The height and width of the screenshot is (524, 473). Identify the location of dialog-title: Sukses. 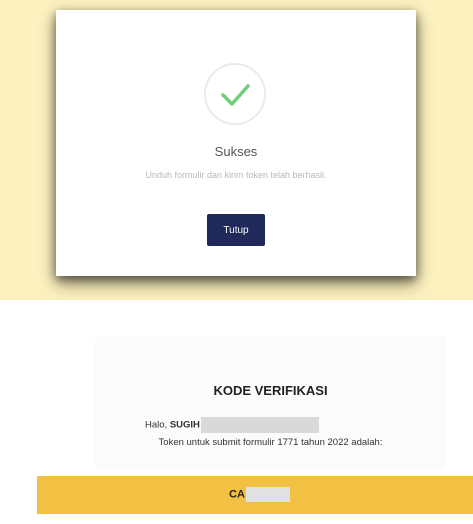
(236, 151).